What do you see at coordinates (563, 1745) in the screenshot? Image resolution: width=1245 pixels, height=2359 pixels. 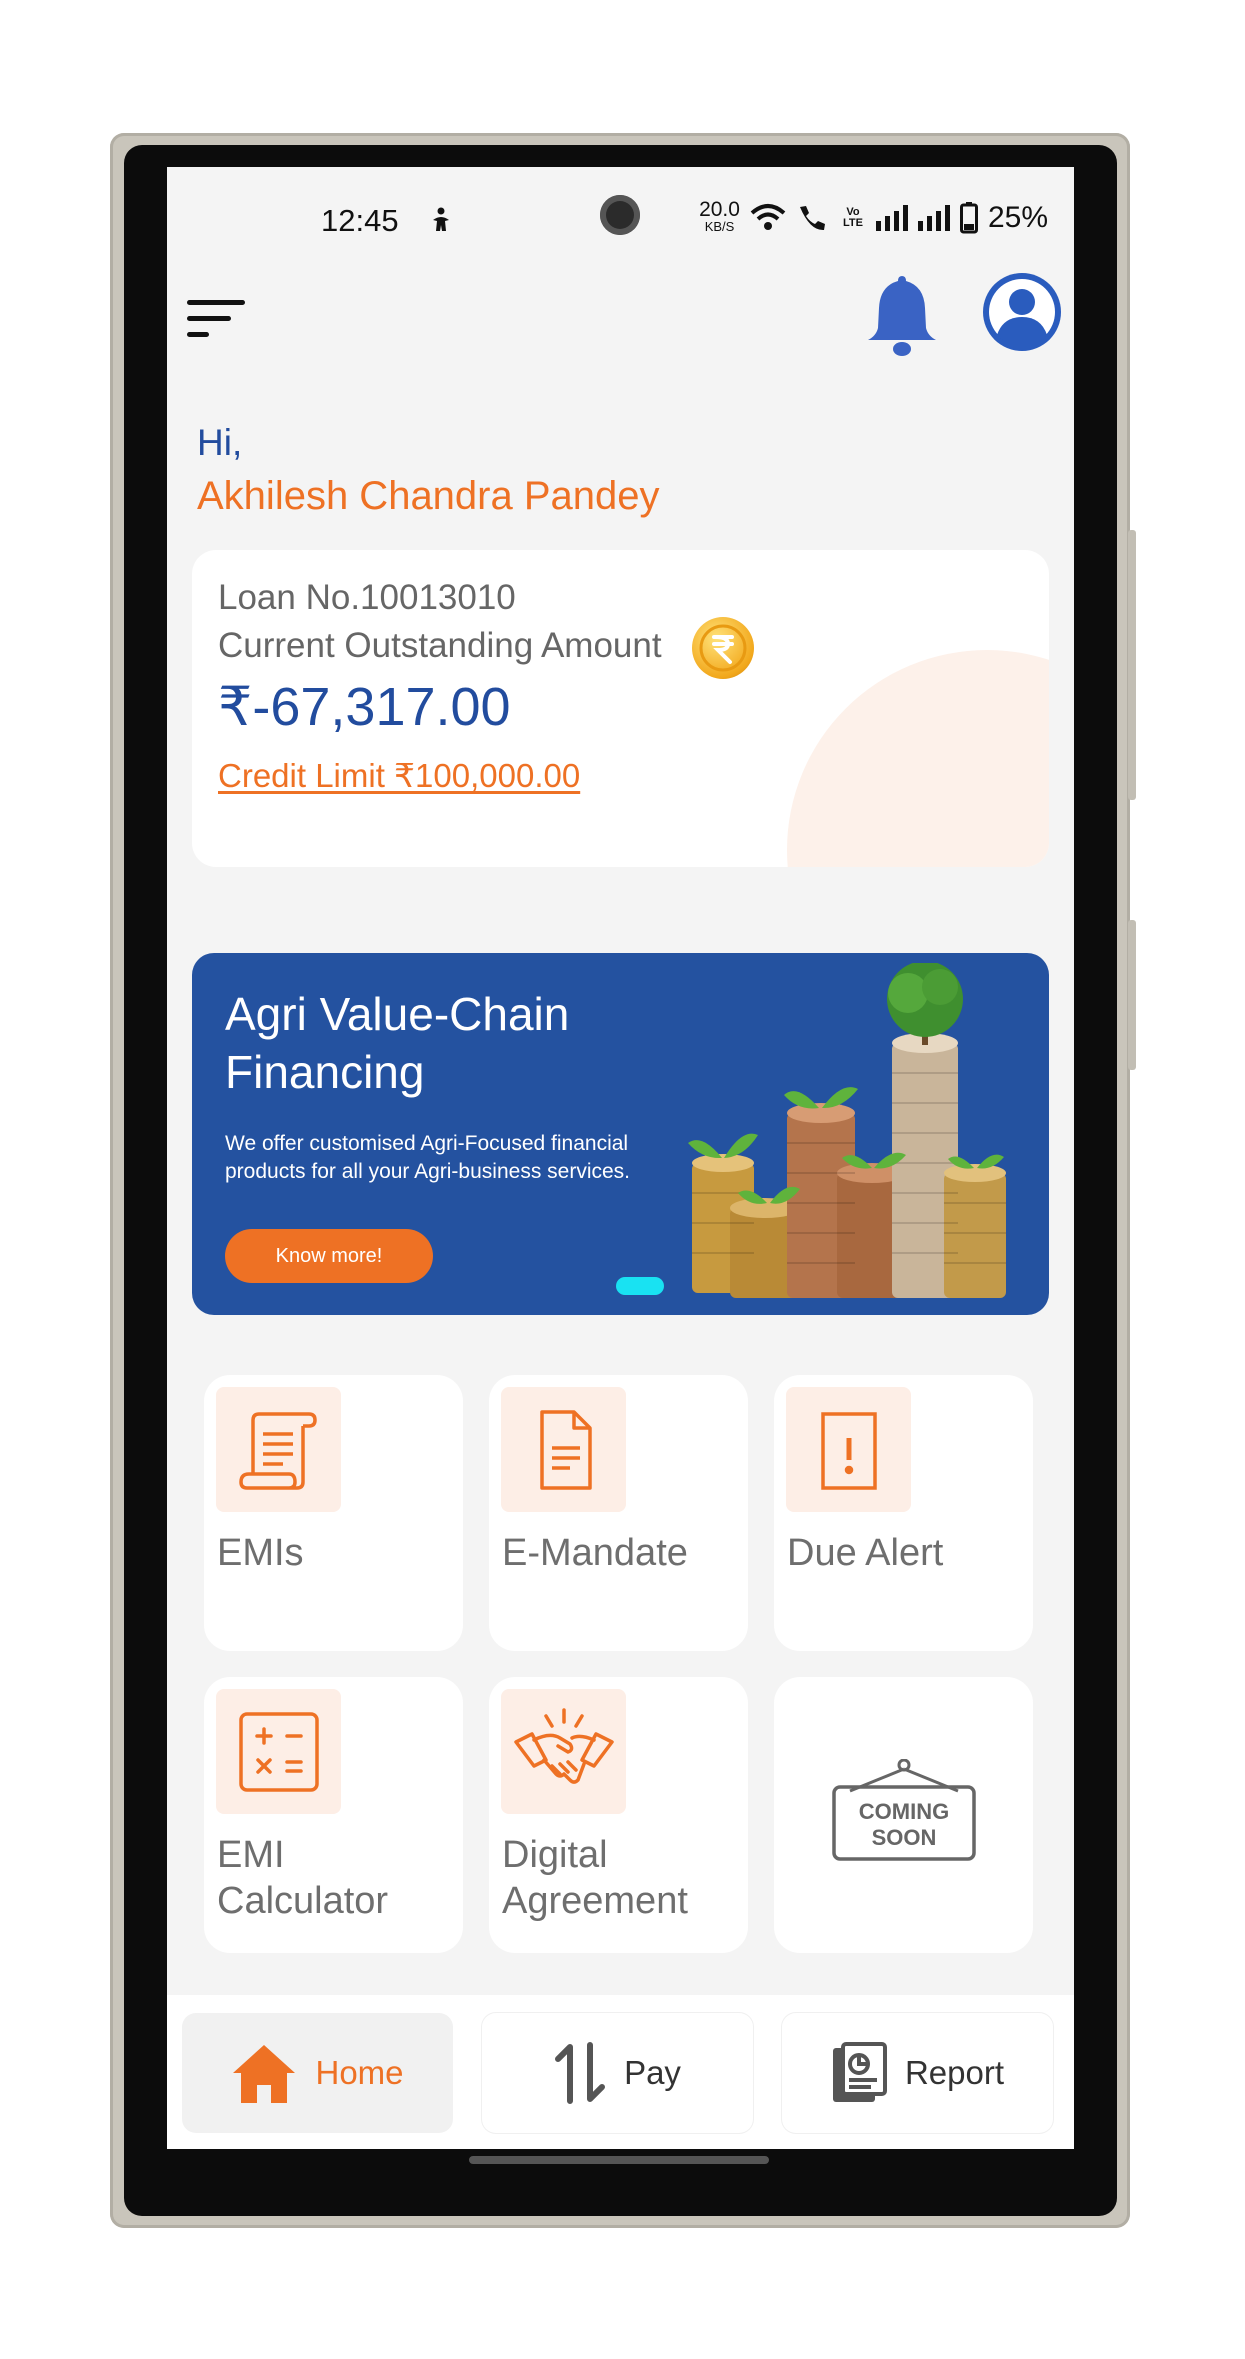 I see `handshake-icon` at bounding box center [563, 1745].